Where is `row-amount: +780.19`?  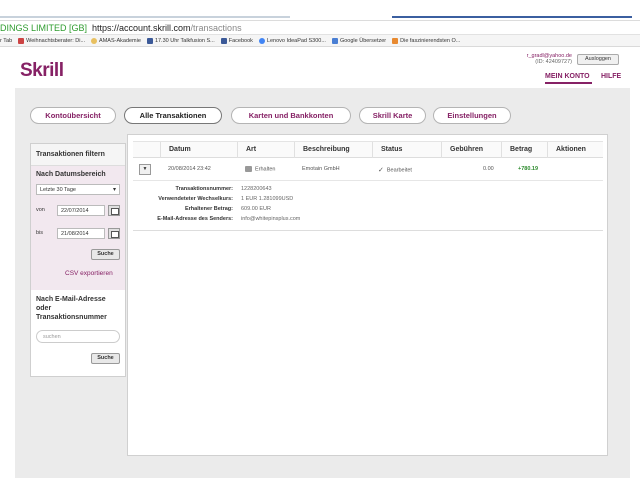 row-amount: +780.19 is located at coordinates (528, 169).